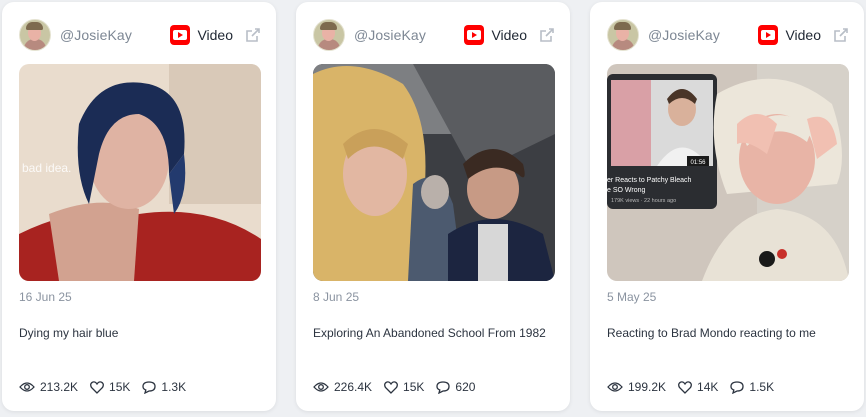  What do you see at coordinates (698, 163) in the screenshot?
I see `inset-duration: 01:56` at bounding box center [698, 163].